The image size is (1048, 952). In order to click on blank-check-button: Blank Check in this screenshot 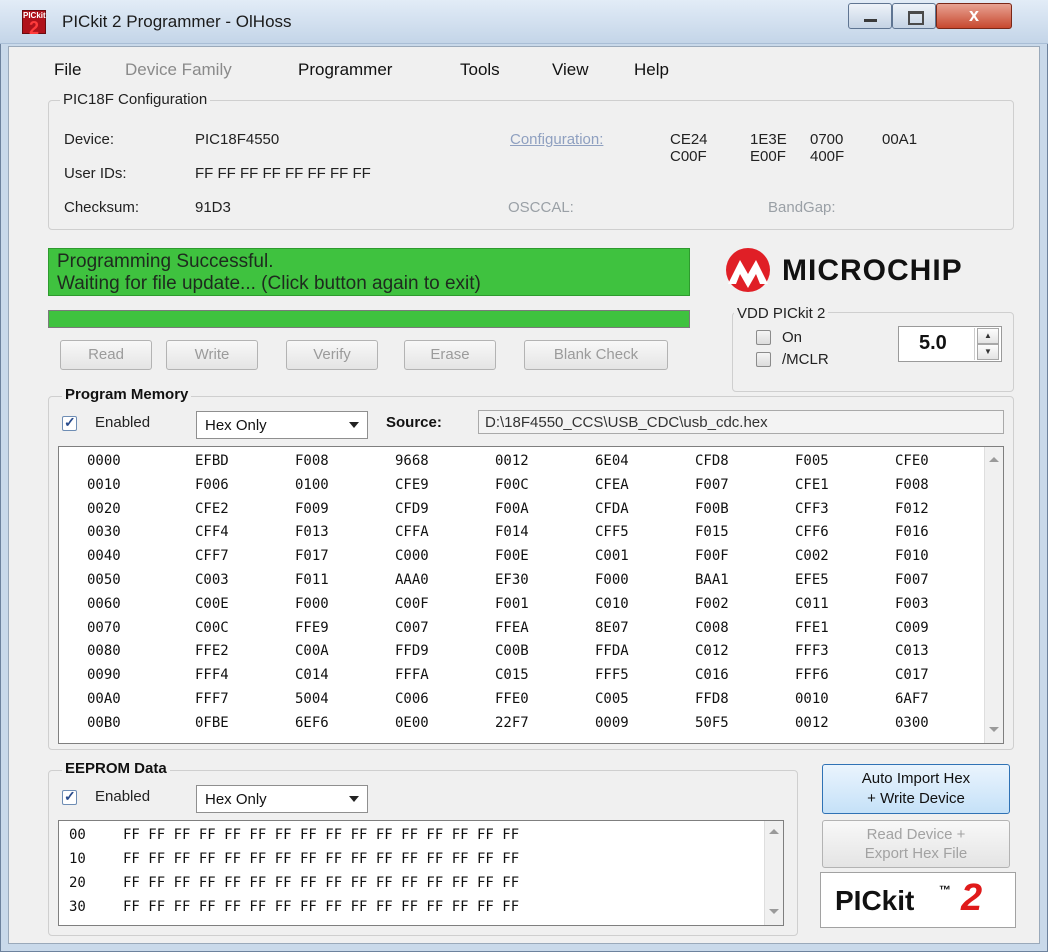, I will do `click(596, 355)`.